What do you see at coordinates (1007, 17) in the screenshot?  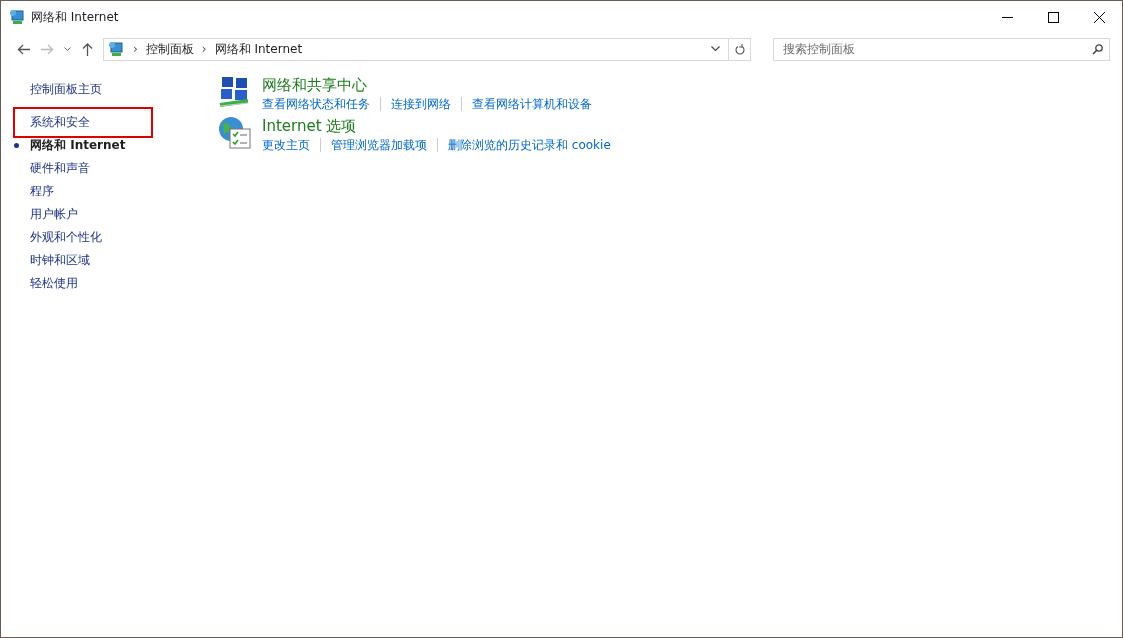 I see `minimize-icon` at bounding box center [1007, 17].